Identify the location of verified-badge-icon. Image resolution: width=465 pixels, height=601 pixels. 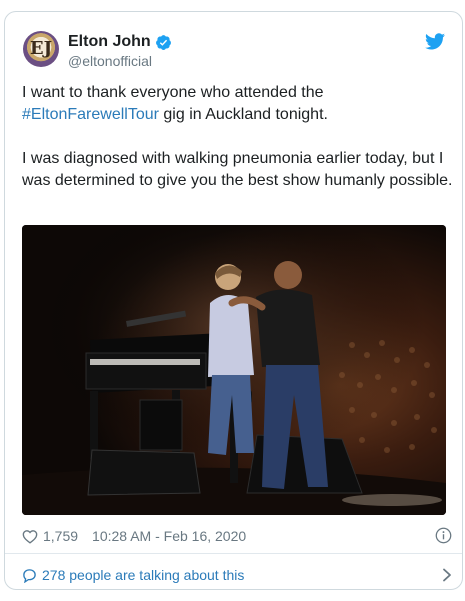
(163, 42).